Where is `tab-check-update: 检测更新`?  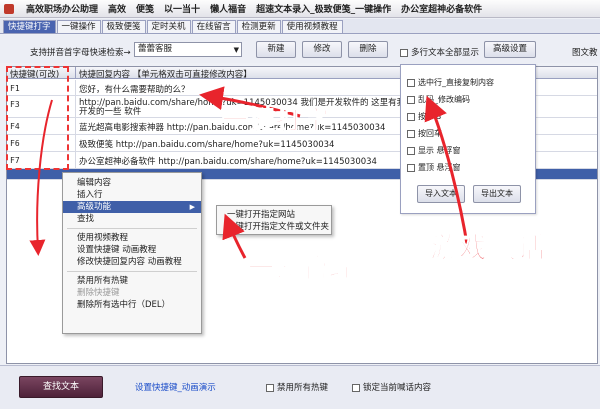 tab-check-update: 检测更新 is located at coordinates (258, 26).